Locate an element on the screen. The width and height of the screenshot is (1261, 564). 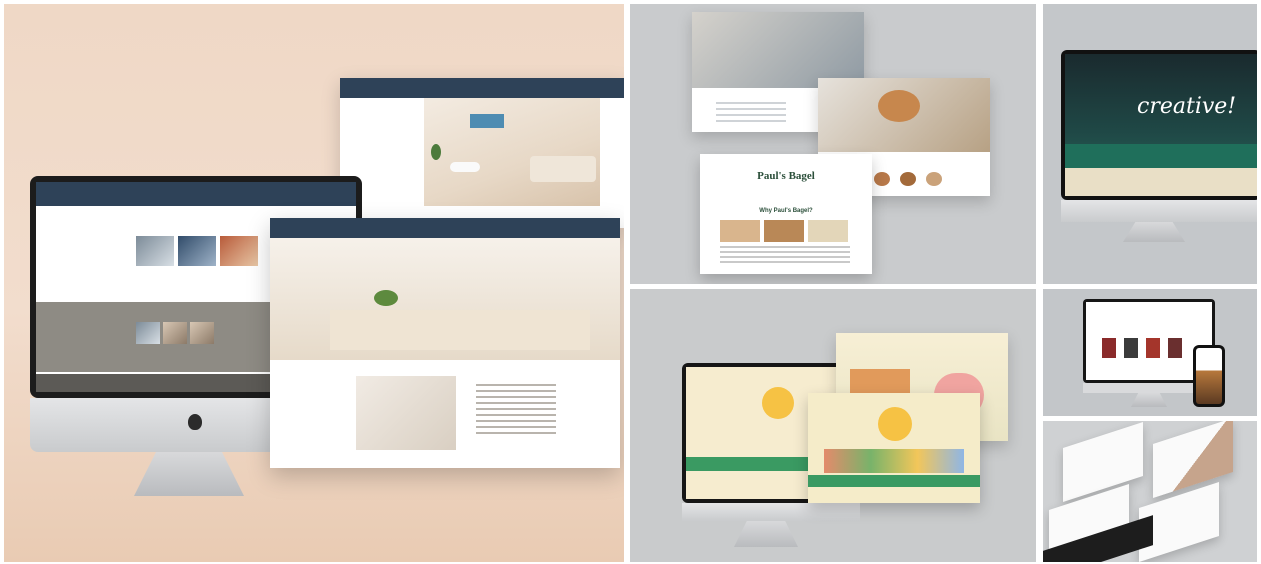
thumb-row is located at coordinates (197, 251).